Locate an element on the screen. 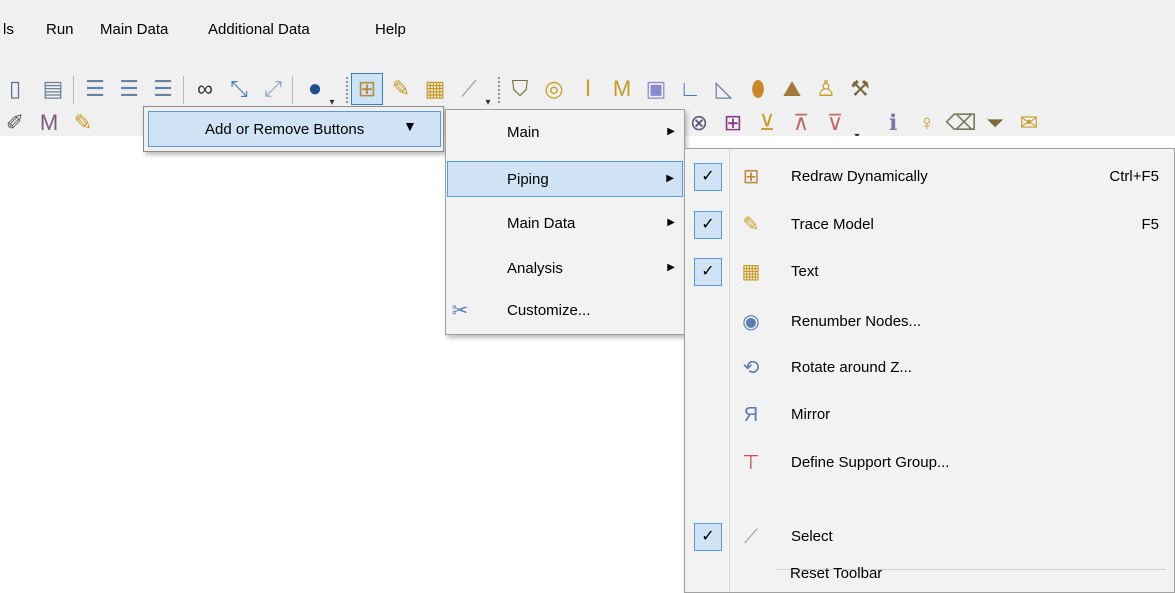  menu-item-redraw-dynamically: ✓ ⊞ Redraw Dynamically Ctrl+F5 is located at coordinates (929, 177).